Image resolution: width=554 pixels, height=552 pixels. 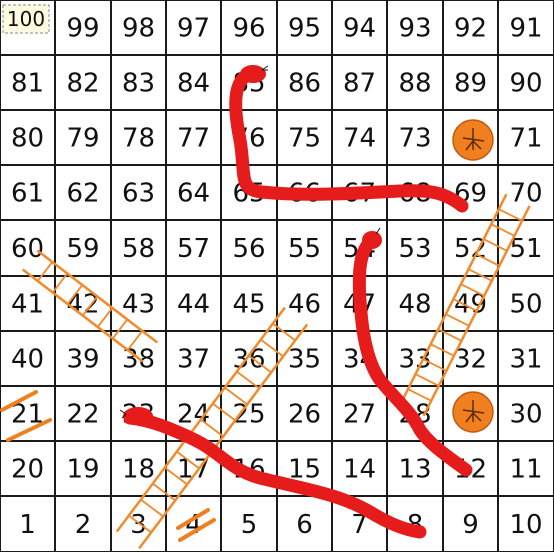 I want to click on cell-number: 31, so click(x=525, y=360).